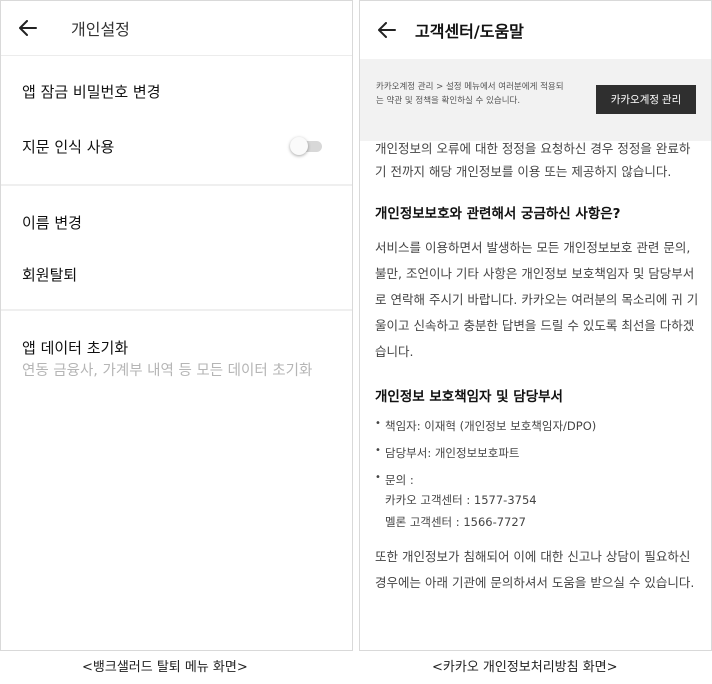 The image size is (712, 684). What do you see at coordinates (176, 28) in the screenshot?
I see `settings-header: 개인설정` at bounding box center [176, 28].